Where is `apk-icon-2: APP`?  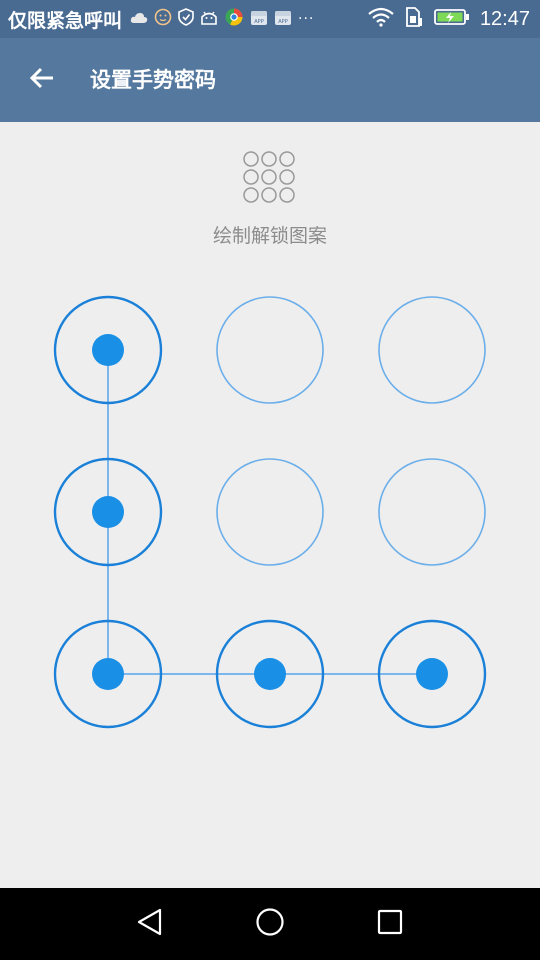
apk-icon-2: APP is located at coordinates (283, 19).